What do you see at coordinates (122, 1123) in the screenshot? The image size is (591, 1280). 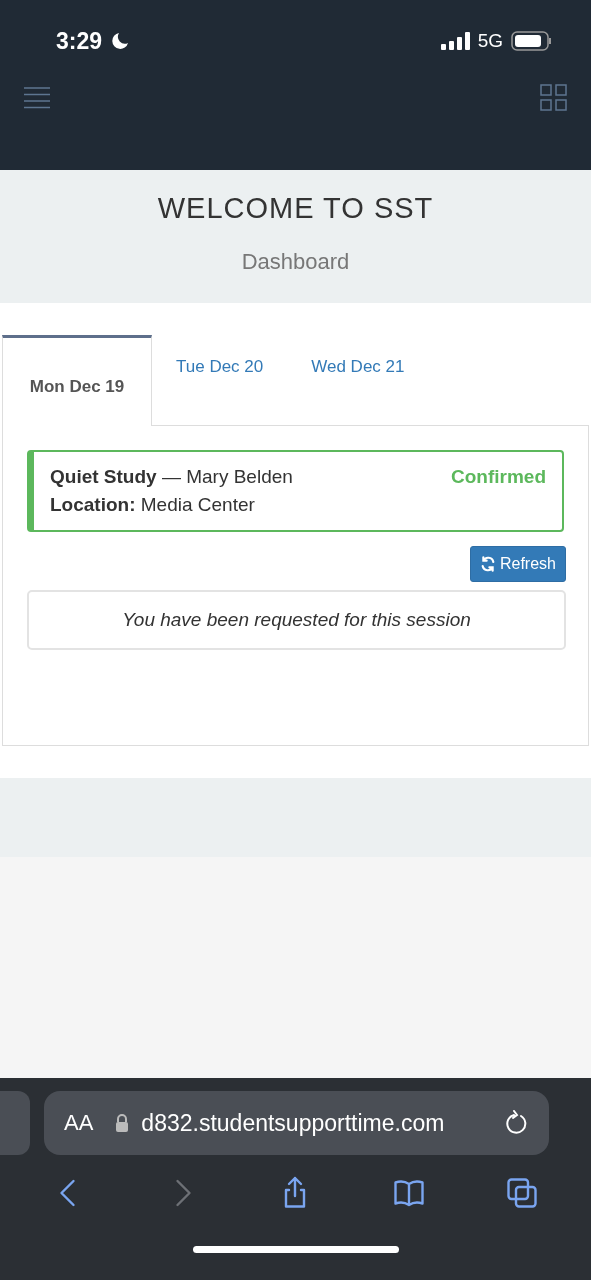 I see `lock-icon` at bounding box center [122, 1123].